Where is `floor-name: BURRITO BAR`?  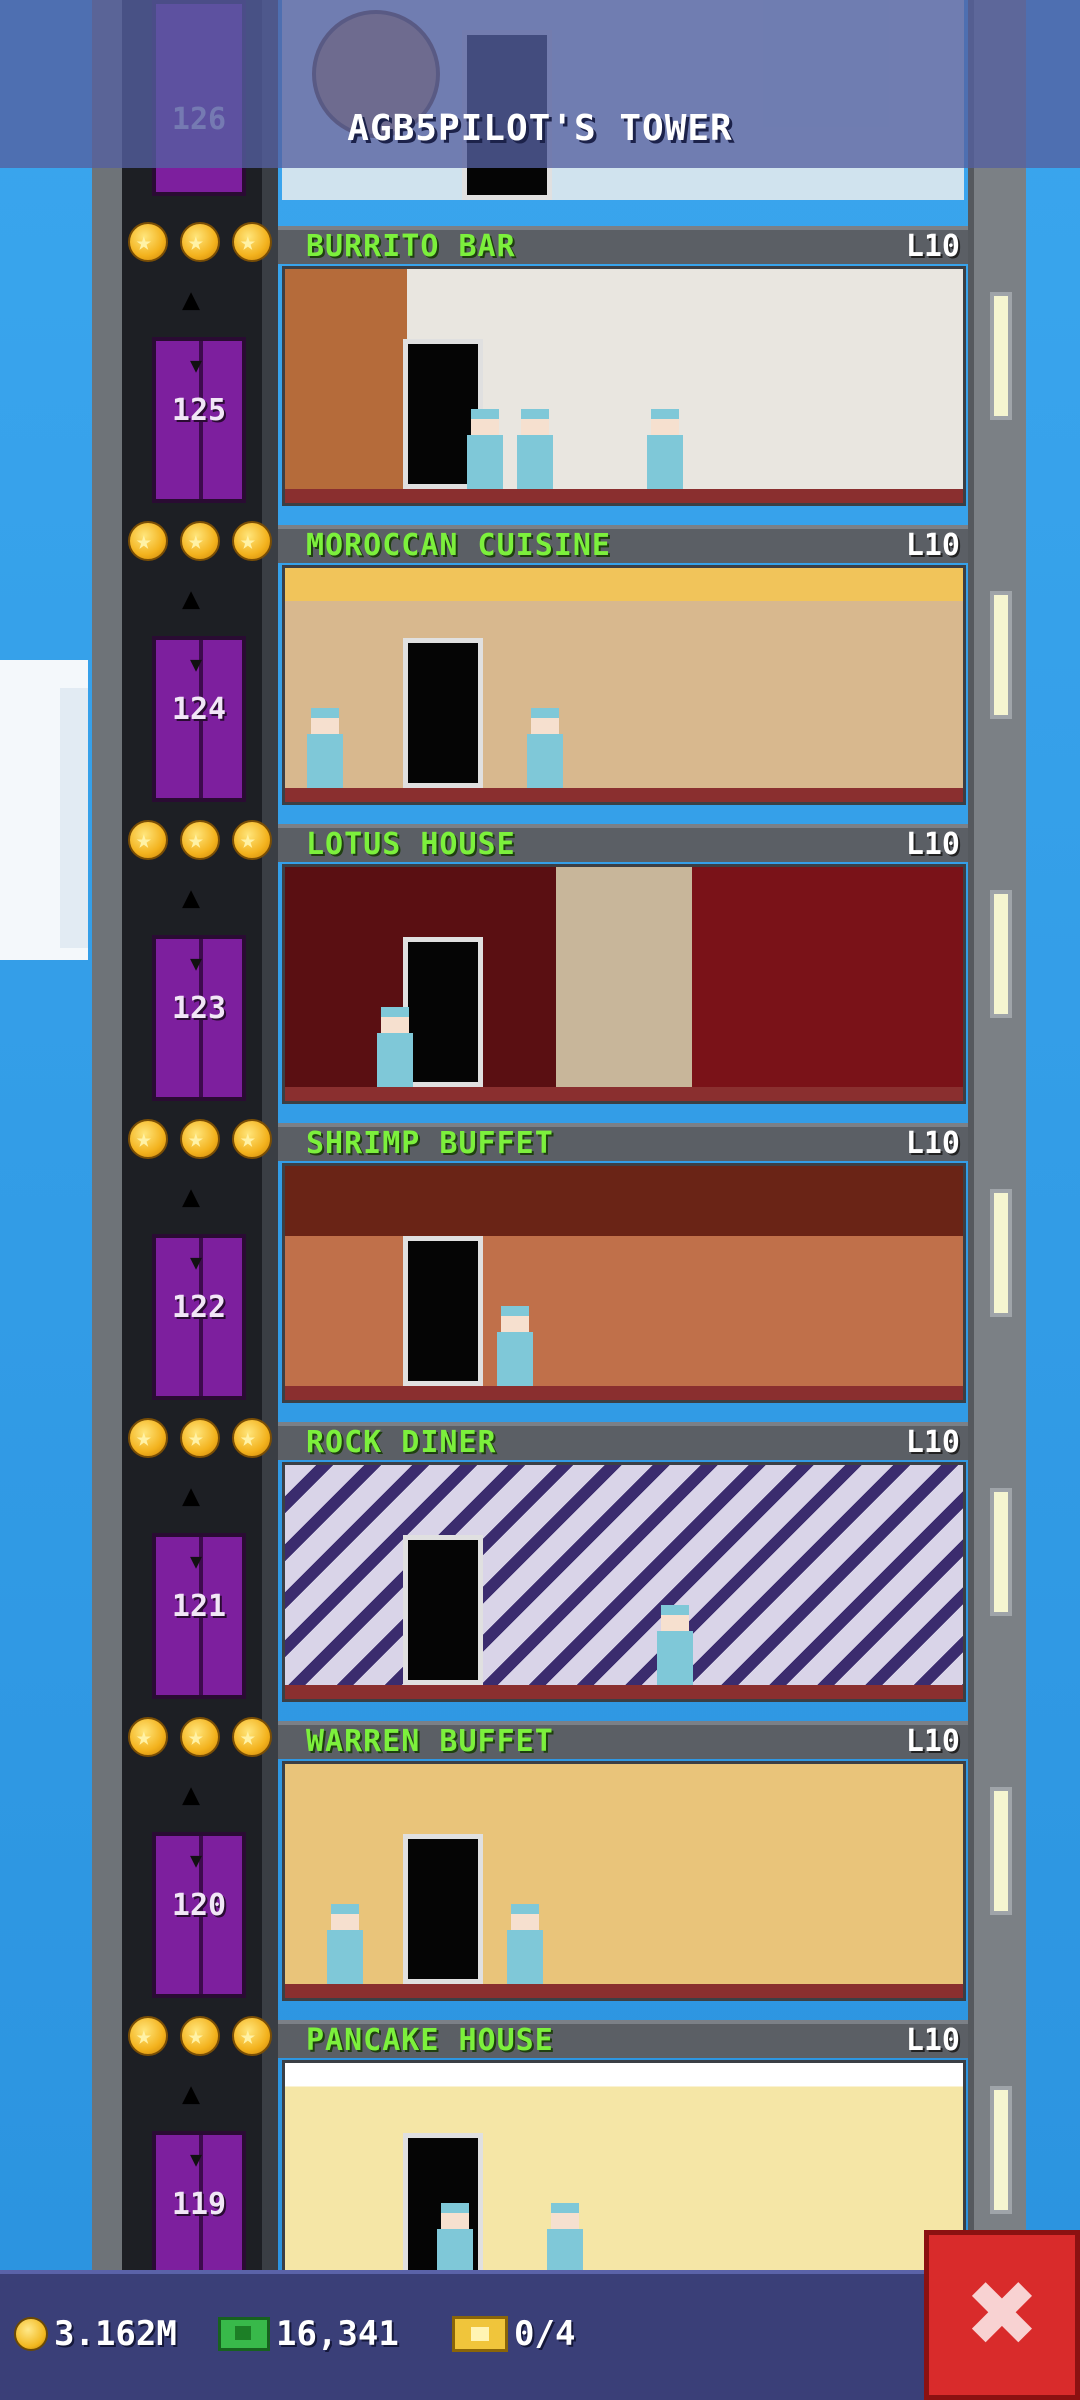
floor-name: BURRITO BAR is located at coordinates (411, 246).